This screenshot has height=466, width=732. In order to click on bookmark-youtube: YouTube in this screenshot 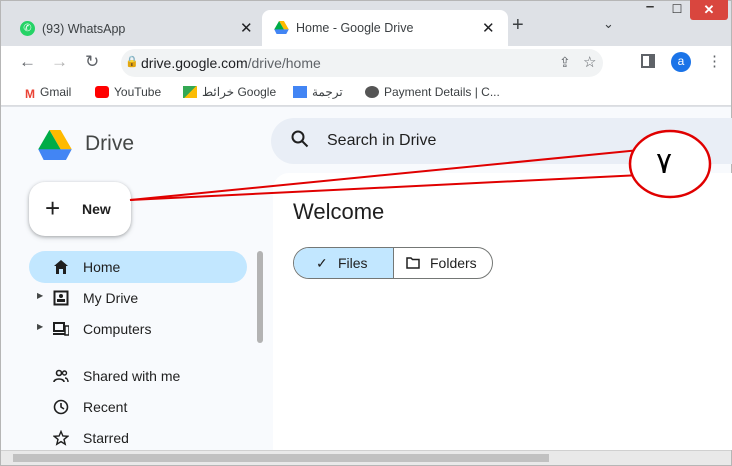, I will do `click(128, 92)`.